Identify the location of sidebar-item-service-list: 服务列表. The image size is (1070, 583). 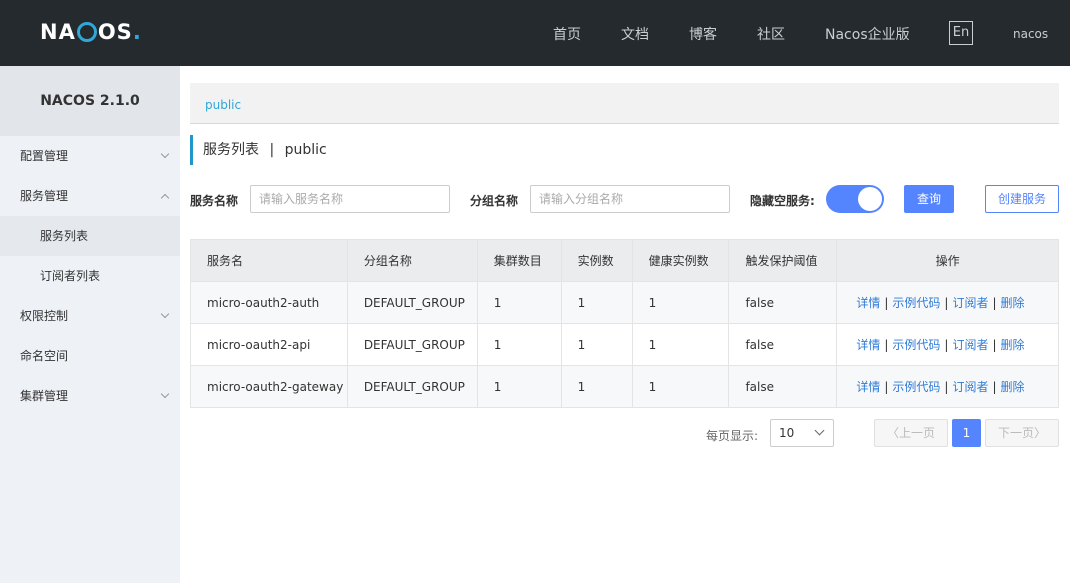
(90, 236).